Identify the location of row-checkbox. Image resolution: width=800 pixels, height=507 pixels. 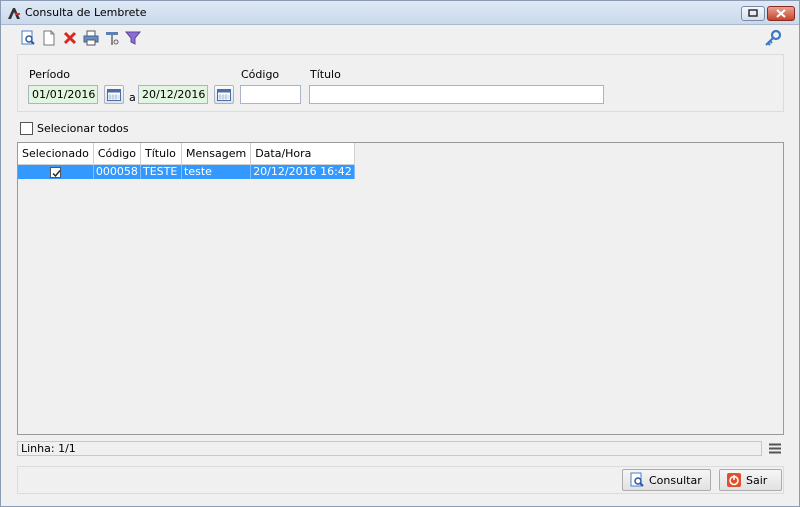
(55, 172).